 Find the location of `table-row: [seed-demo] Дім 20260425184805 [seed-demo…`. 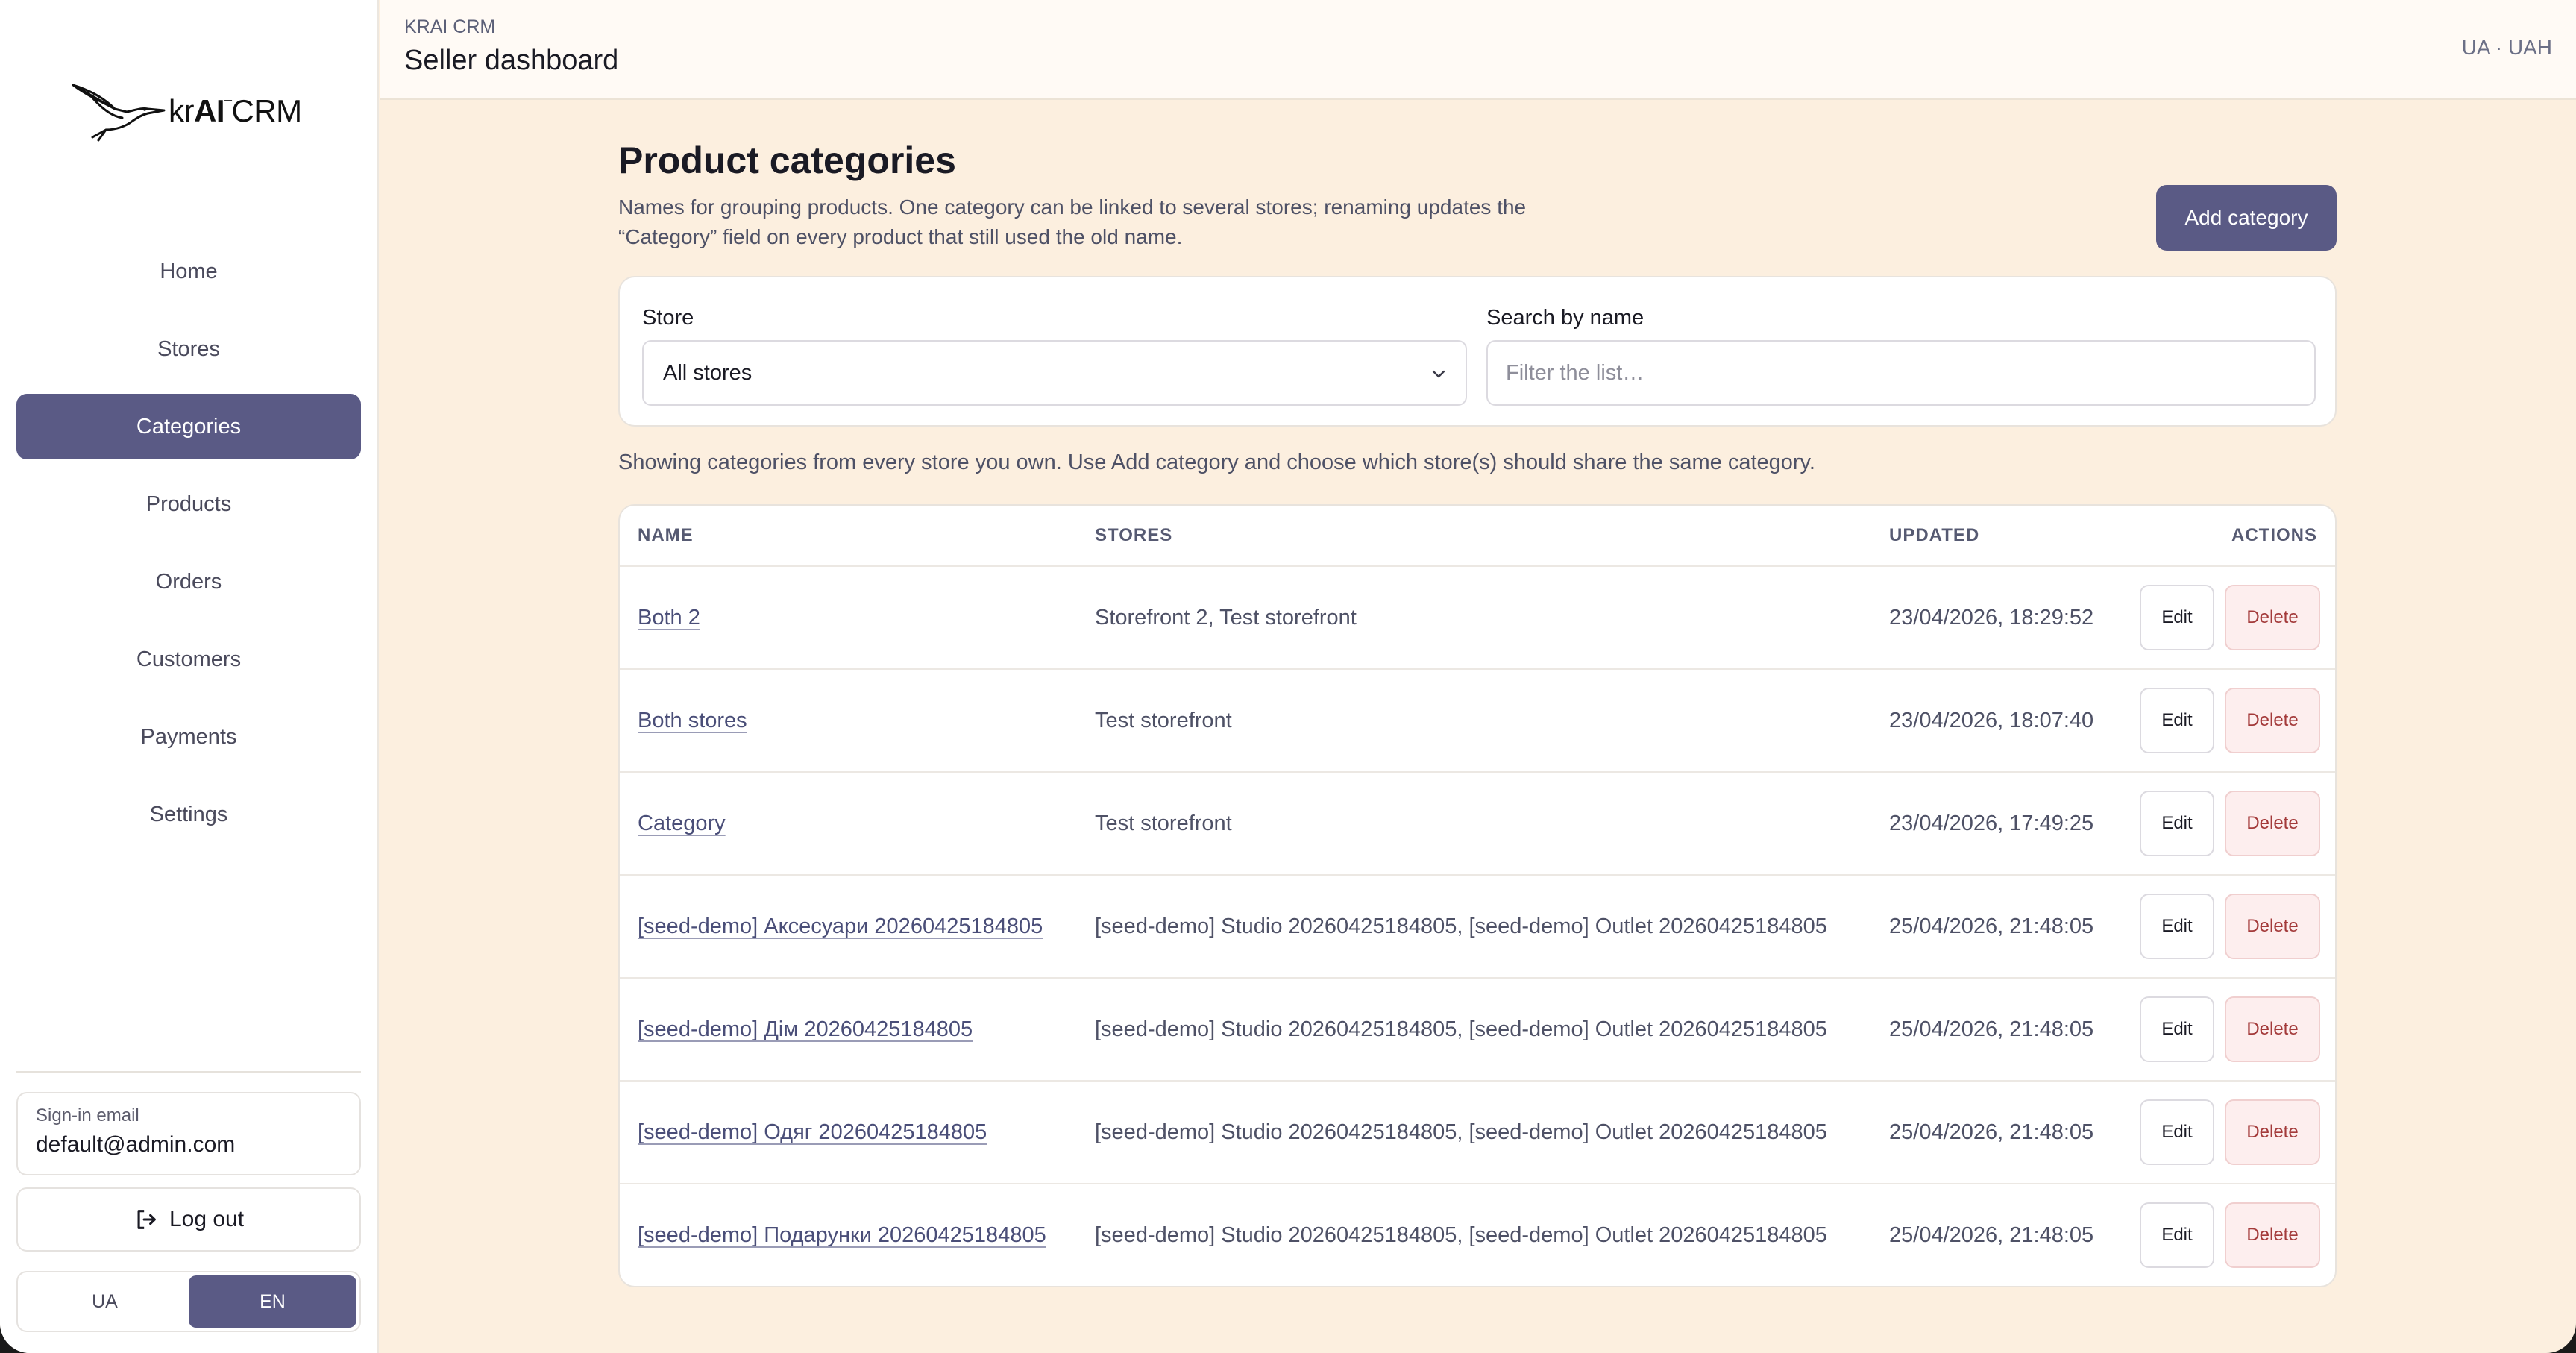

table-row: [seed-demo] Дім 20260425184805 [seed-demo… is located at coordinates (1478, 1028).